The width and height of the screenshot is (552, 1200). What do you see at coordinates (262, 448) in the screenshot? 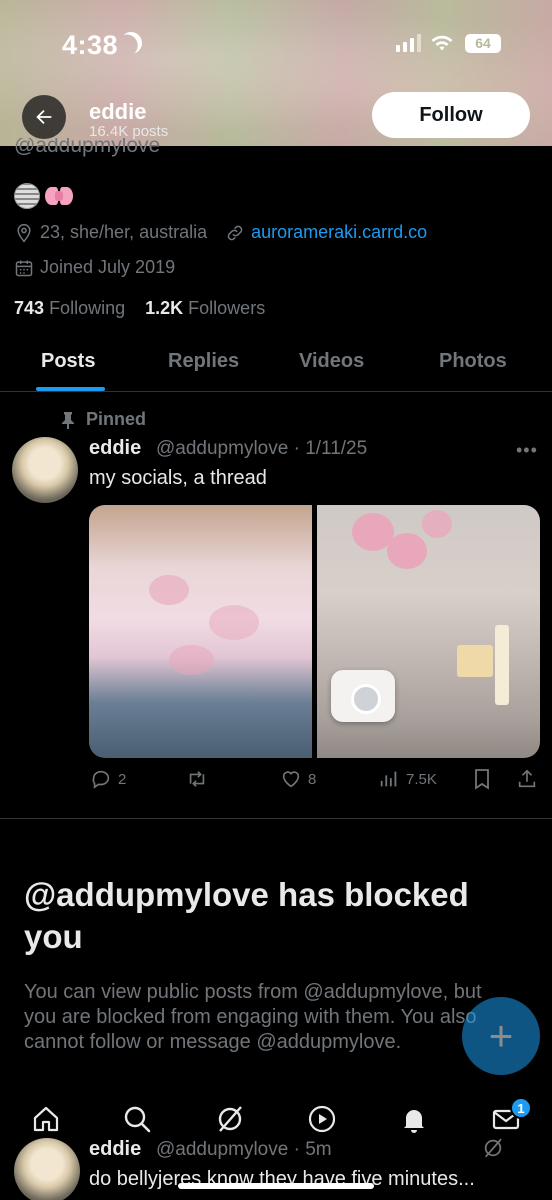
I see `tweet-handle-date: @addupmylove · 1/11/25` at bounding box center [262, 448].